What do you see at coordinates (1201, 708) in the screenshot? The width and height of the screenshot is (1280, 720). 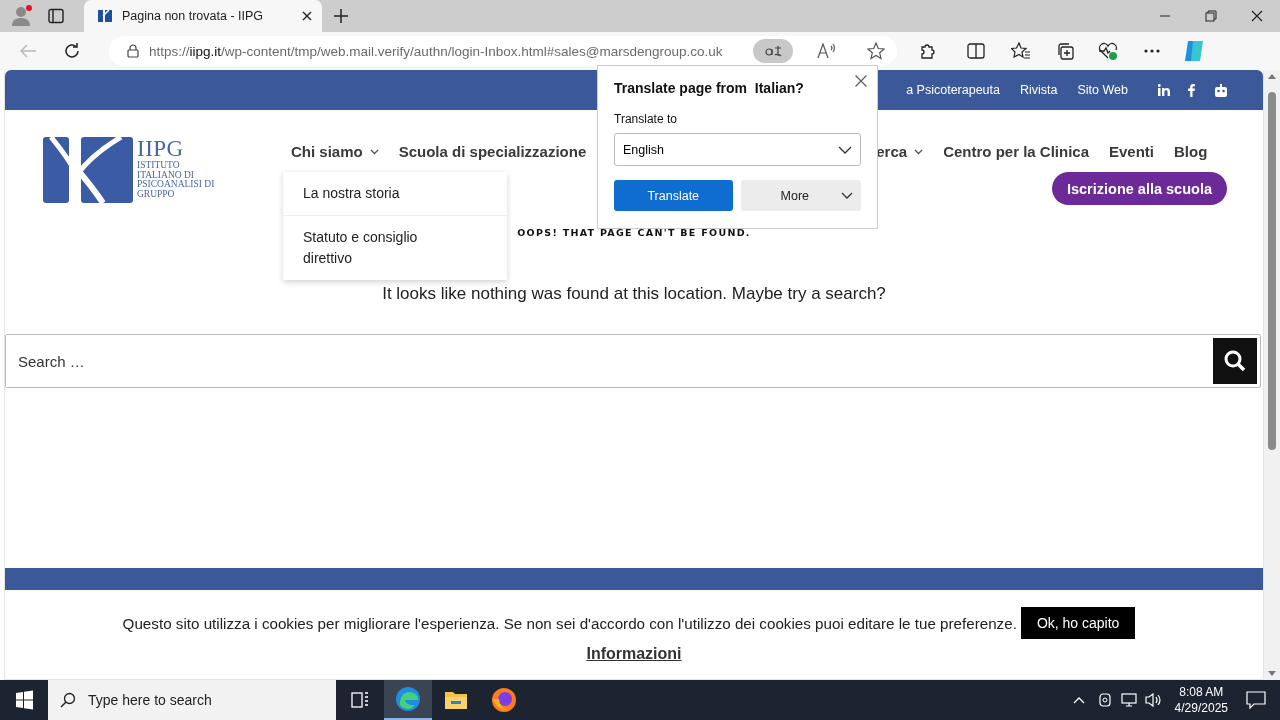 I see `clock-date: 4/29/2025` at bounding box center [1201, 708].